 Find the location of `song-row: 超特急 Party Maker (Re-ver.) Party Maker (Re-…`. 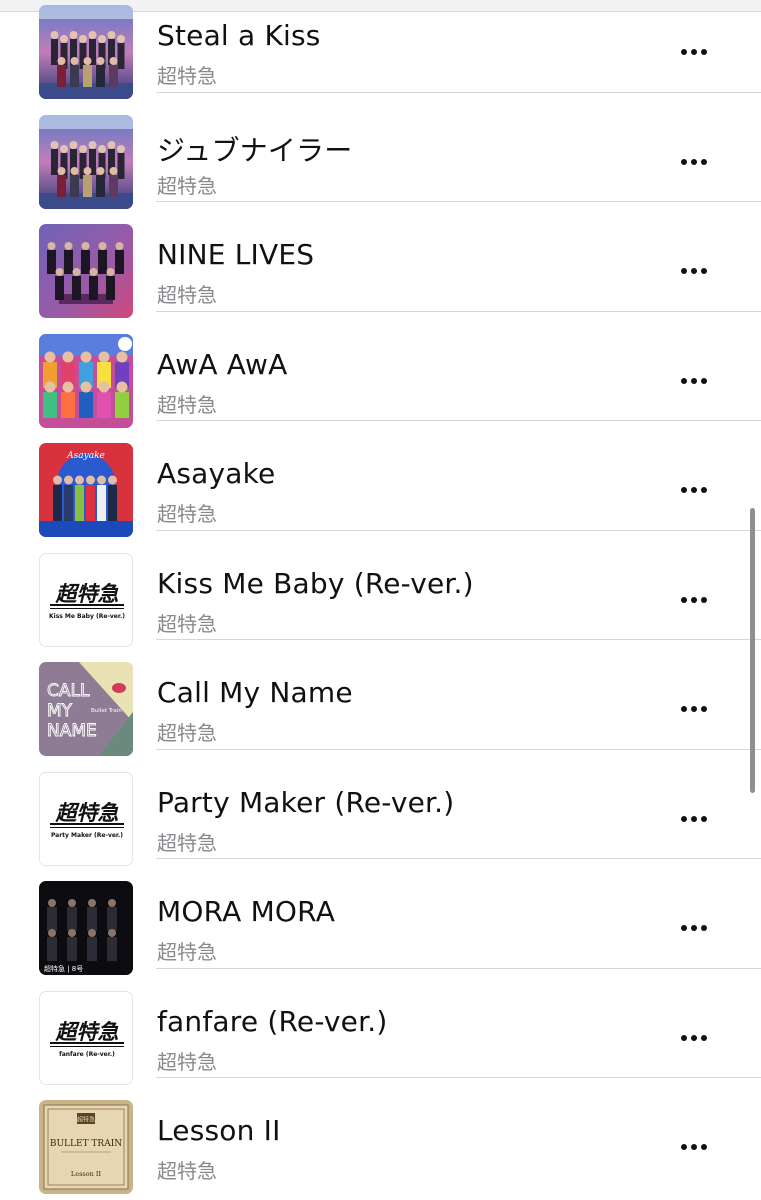

song-row: 超特急 Party Maker (Re-ver.) Party Maker (Re-… is located at coordinates (380, 808).